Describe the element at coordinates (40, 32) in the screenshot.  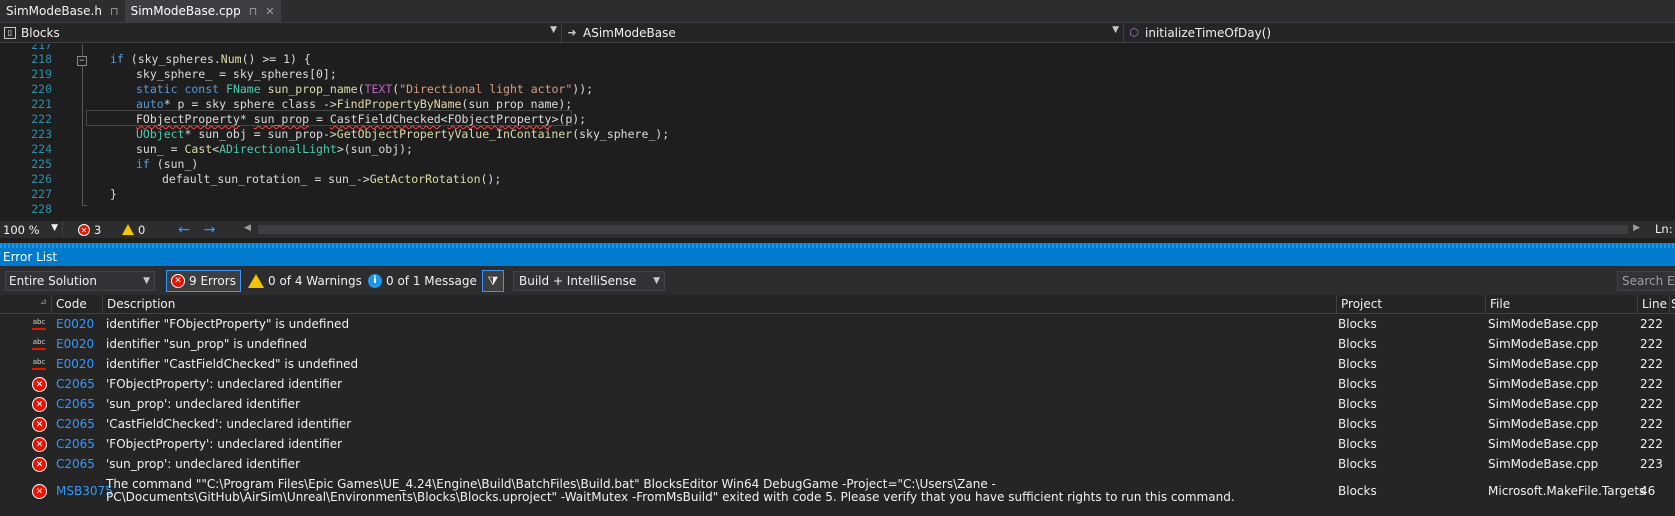
I see `project-name: Blocks` at that location.